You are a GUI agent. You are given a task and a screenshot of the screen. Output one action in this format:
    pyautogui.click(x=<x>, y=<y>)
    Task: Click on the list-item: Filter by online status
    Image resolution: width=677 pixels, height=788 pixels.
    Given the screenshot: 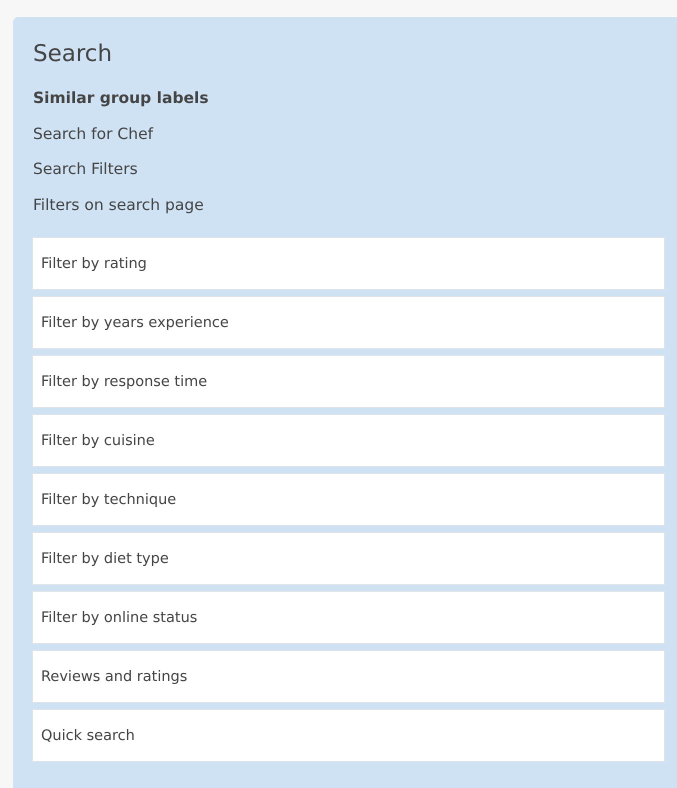 What is the action you would take?
    pyautogui.click(x=348, y=617)
    